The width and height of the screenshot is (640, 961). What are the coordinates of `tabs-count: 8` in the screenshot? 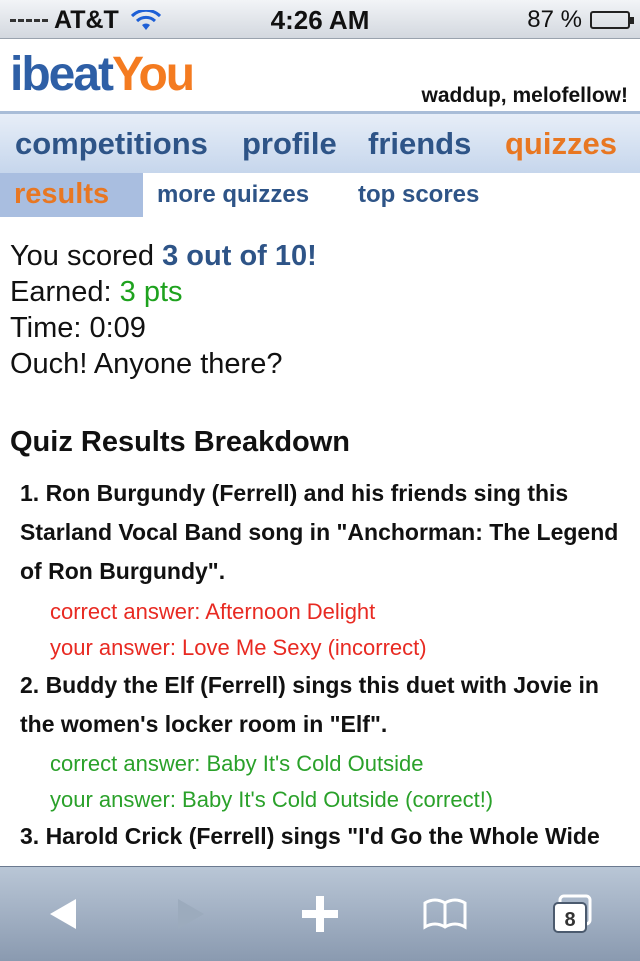 It's located at (569, 920).